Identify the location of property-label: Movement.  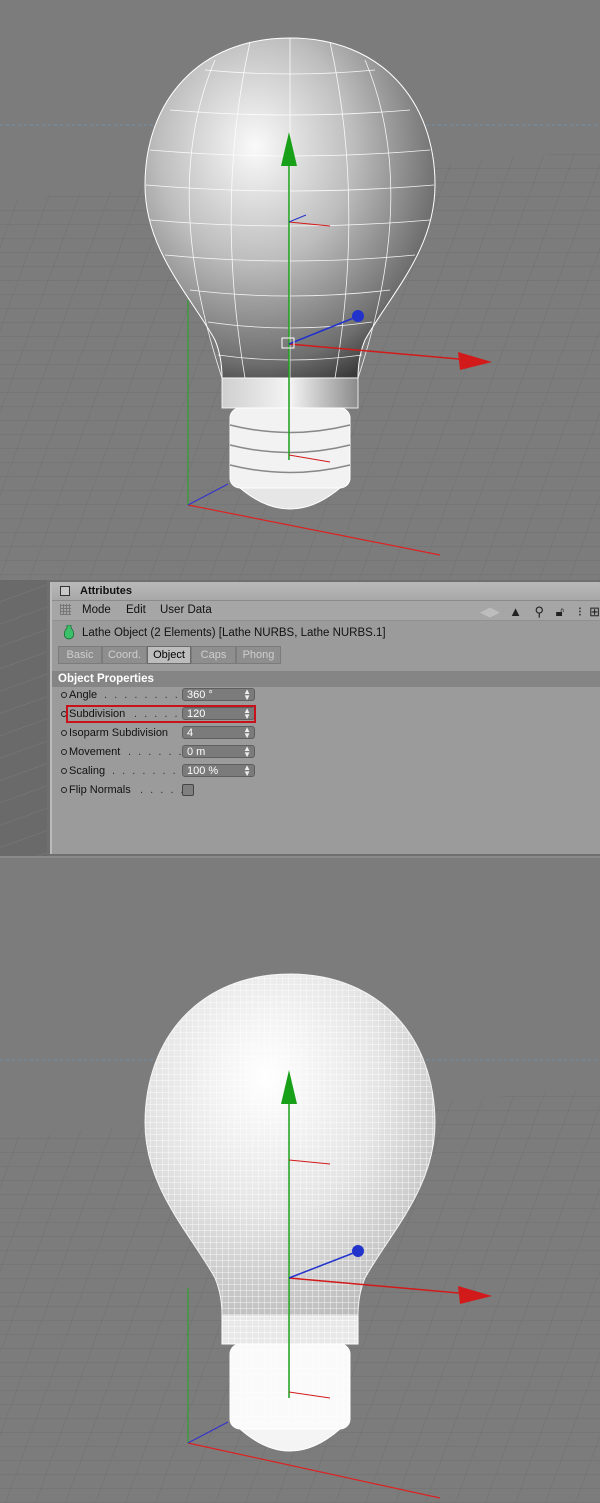
(95, 752).